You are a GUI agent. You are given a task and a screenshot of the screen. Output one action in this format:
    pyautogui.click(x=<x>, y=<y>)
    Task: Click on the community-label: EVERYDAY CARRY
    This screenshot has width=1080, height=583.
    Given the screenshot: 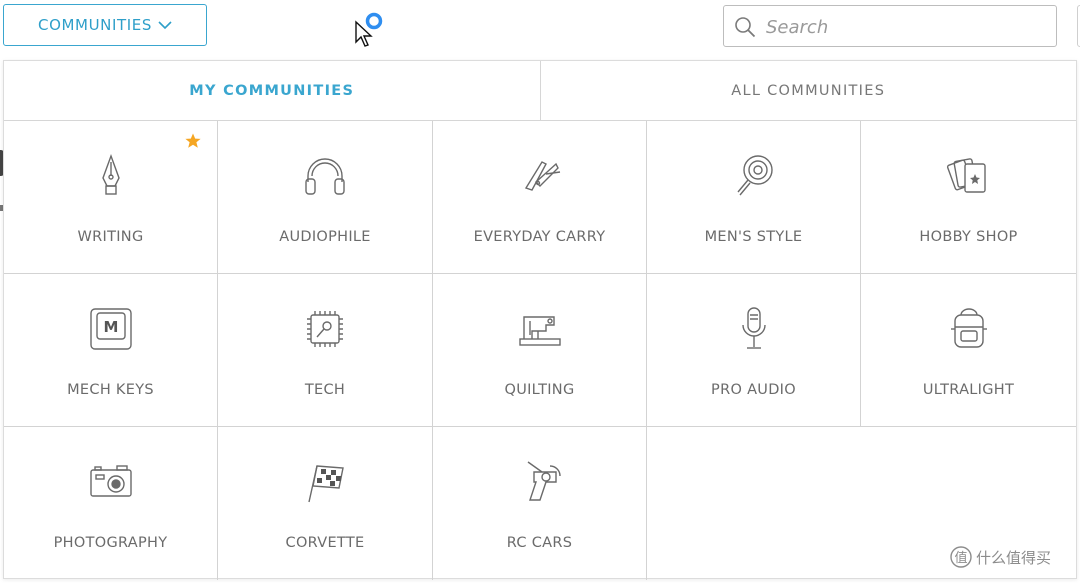 What is the action you would take?
    pyautogui.click(x=539, y=237)
    